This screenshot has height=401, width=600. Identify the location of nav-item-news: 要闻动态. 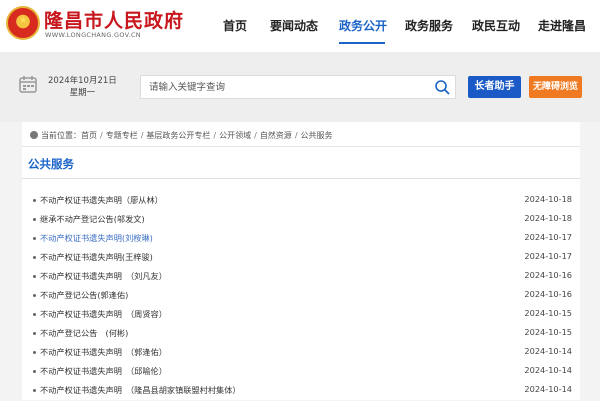
(294, 25).